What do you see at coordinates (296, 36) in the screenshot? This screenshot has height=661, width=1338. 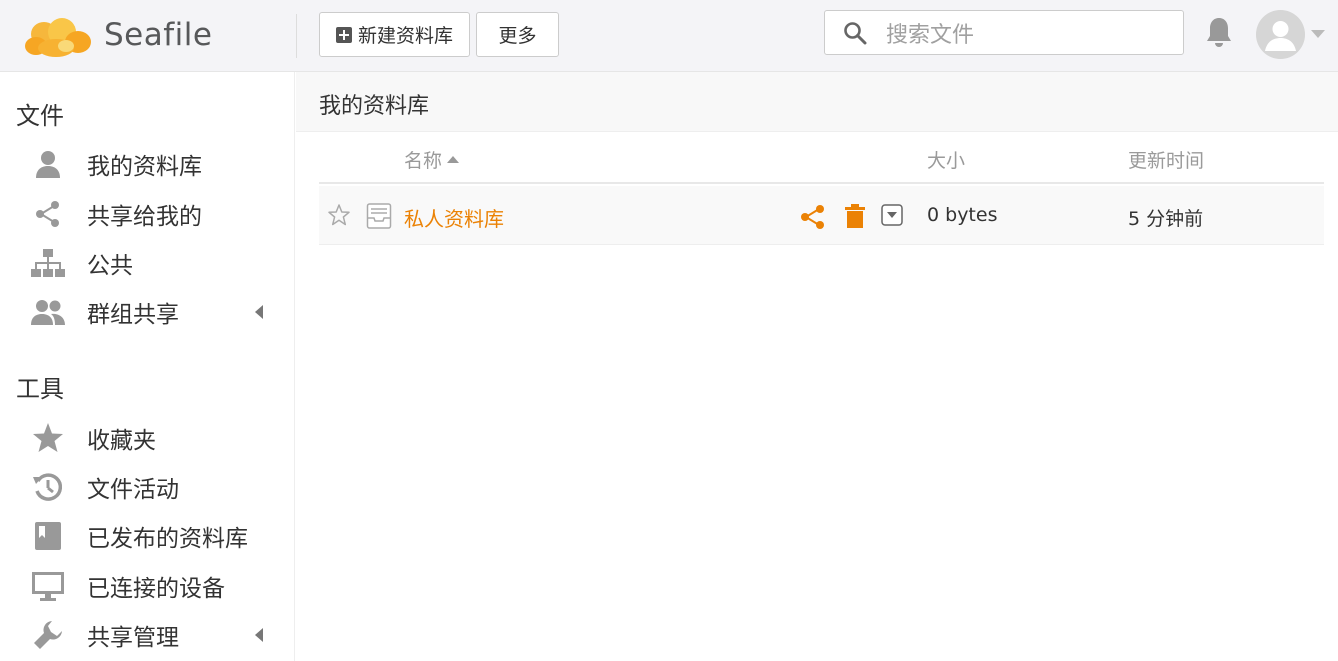 I see `header-divider` at bounding box center [296, 36].